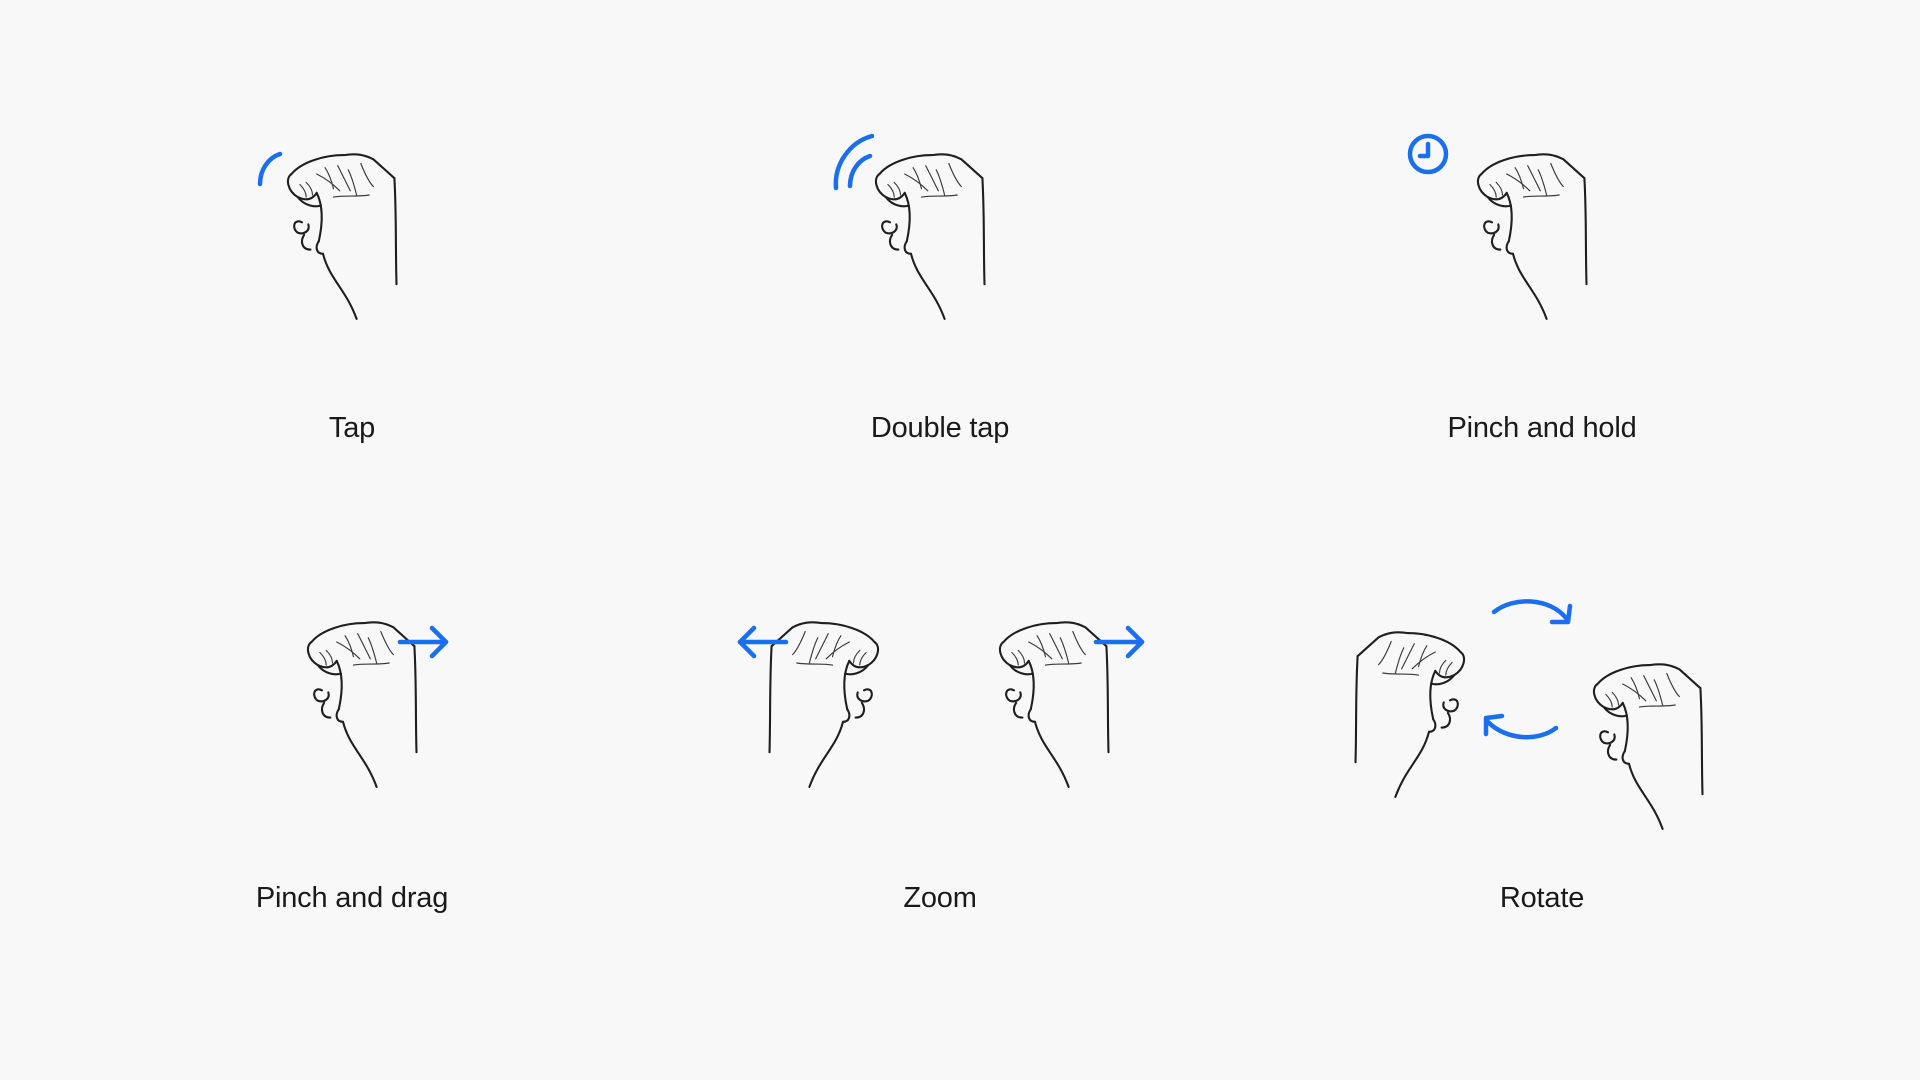  Describe the element at coordinates (854, 162) in the screenshot. I see `tap-wave-double-icon` at that location.